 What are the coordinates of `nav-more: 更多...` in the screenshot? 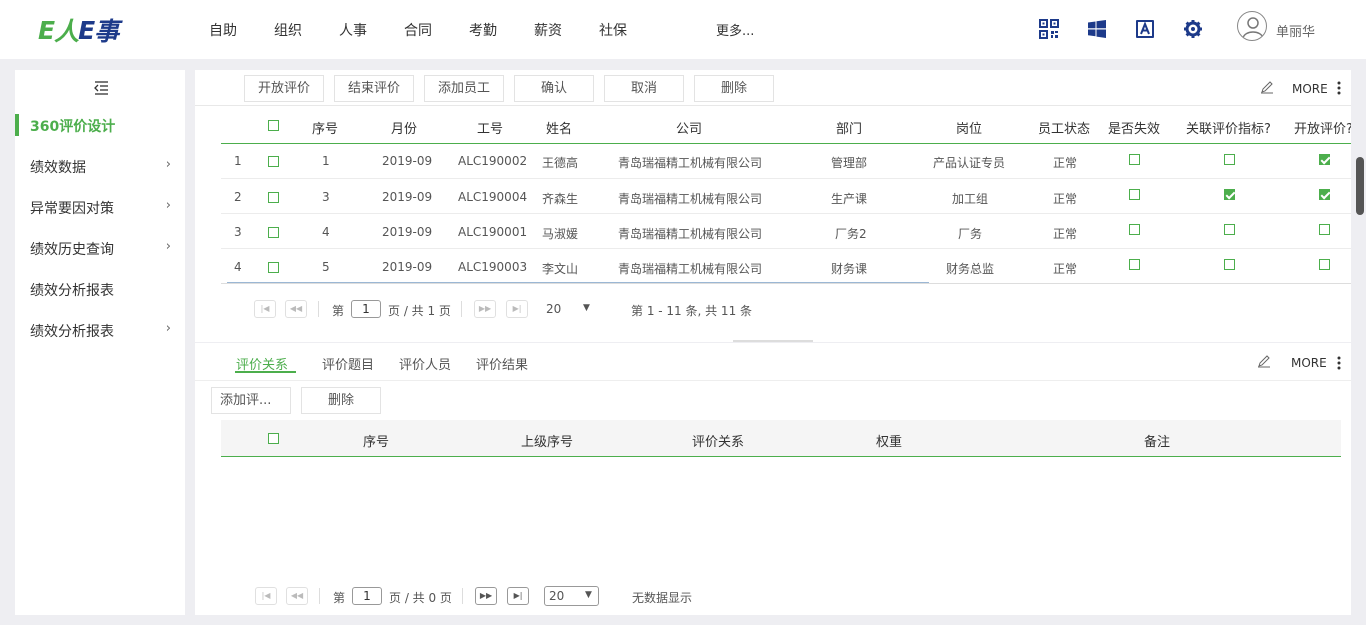 It's located at (735, 29).